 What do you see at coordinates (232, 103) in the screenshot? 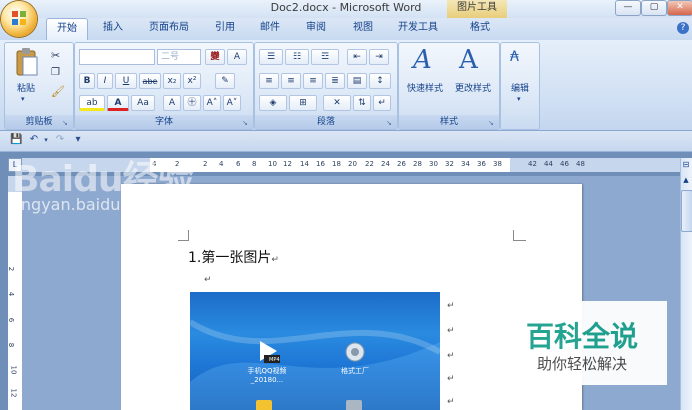
I see `shrink-font-button: A˅` at bounding box center [232, 103].